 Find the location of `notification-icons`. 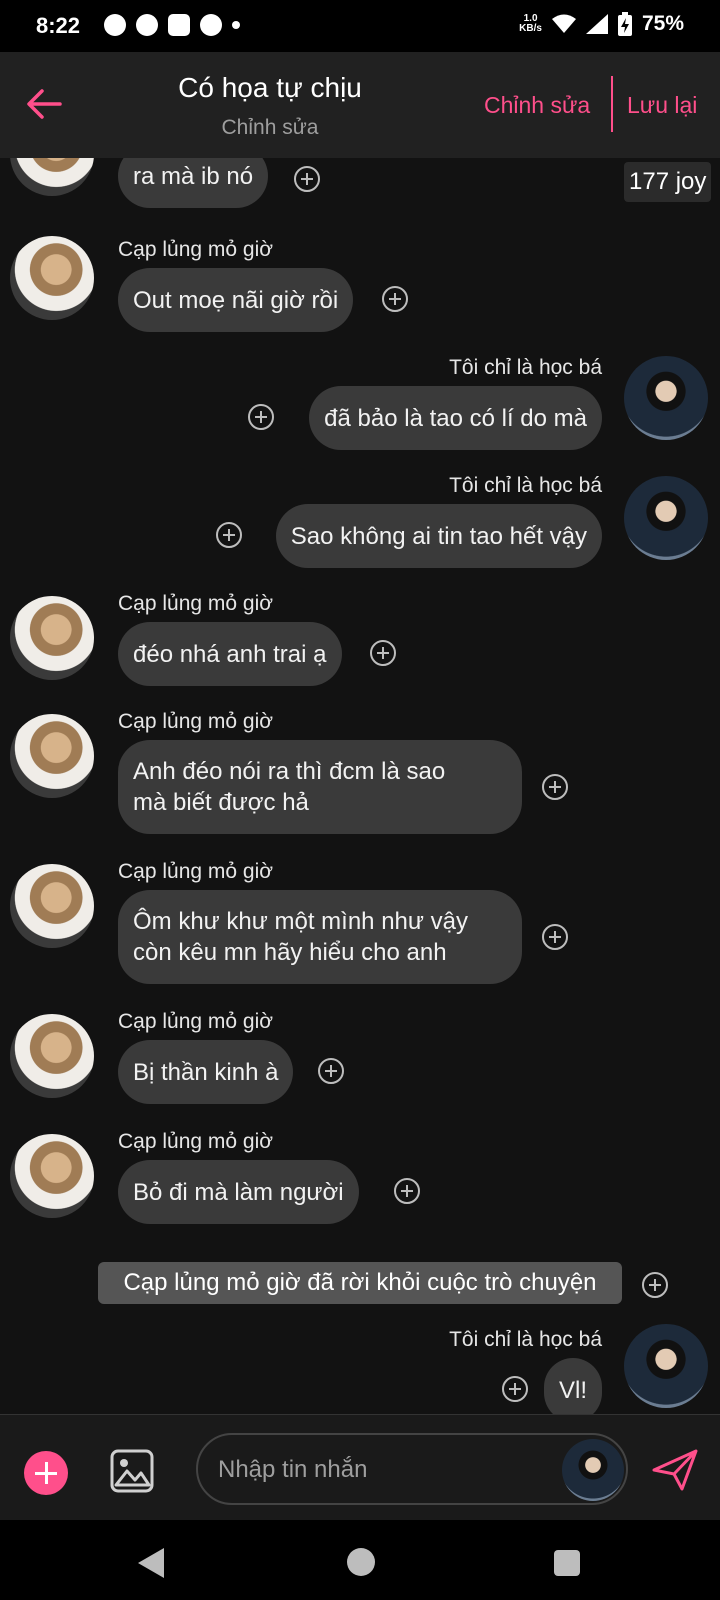

notification-icons is located at coordinates (172, 25).